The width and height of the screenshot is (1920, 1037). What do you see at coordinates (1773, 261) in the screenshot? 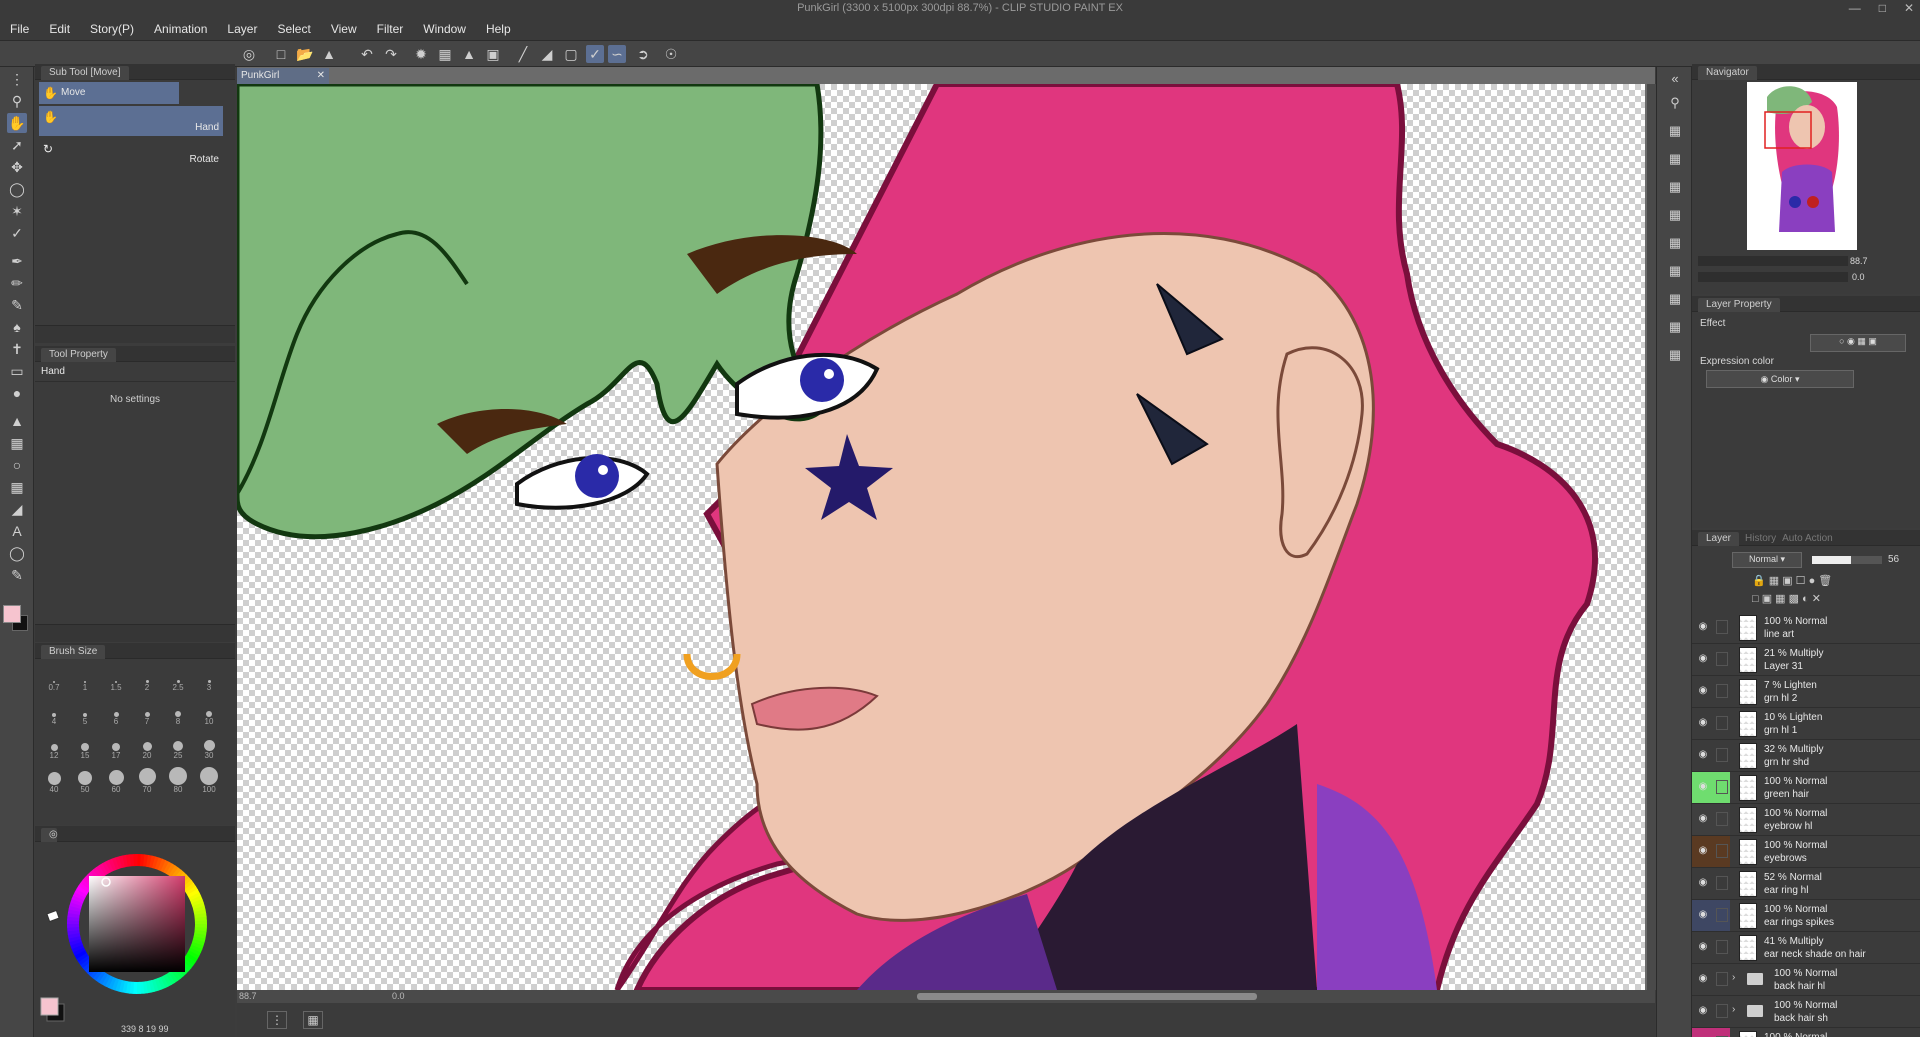
I see `navigator-zoom-slider` at bounding box center [1773, 261].